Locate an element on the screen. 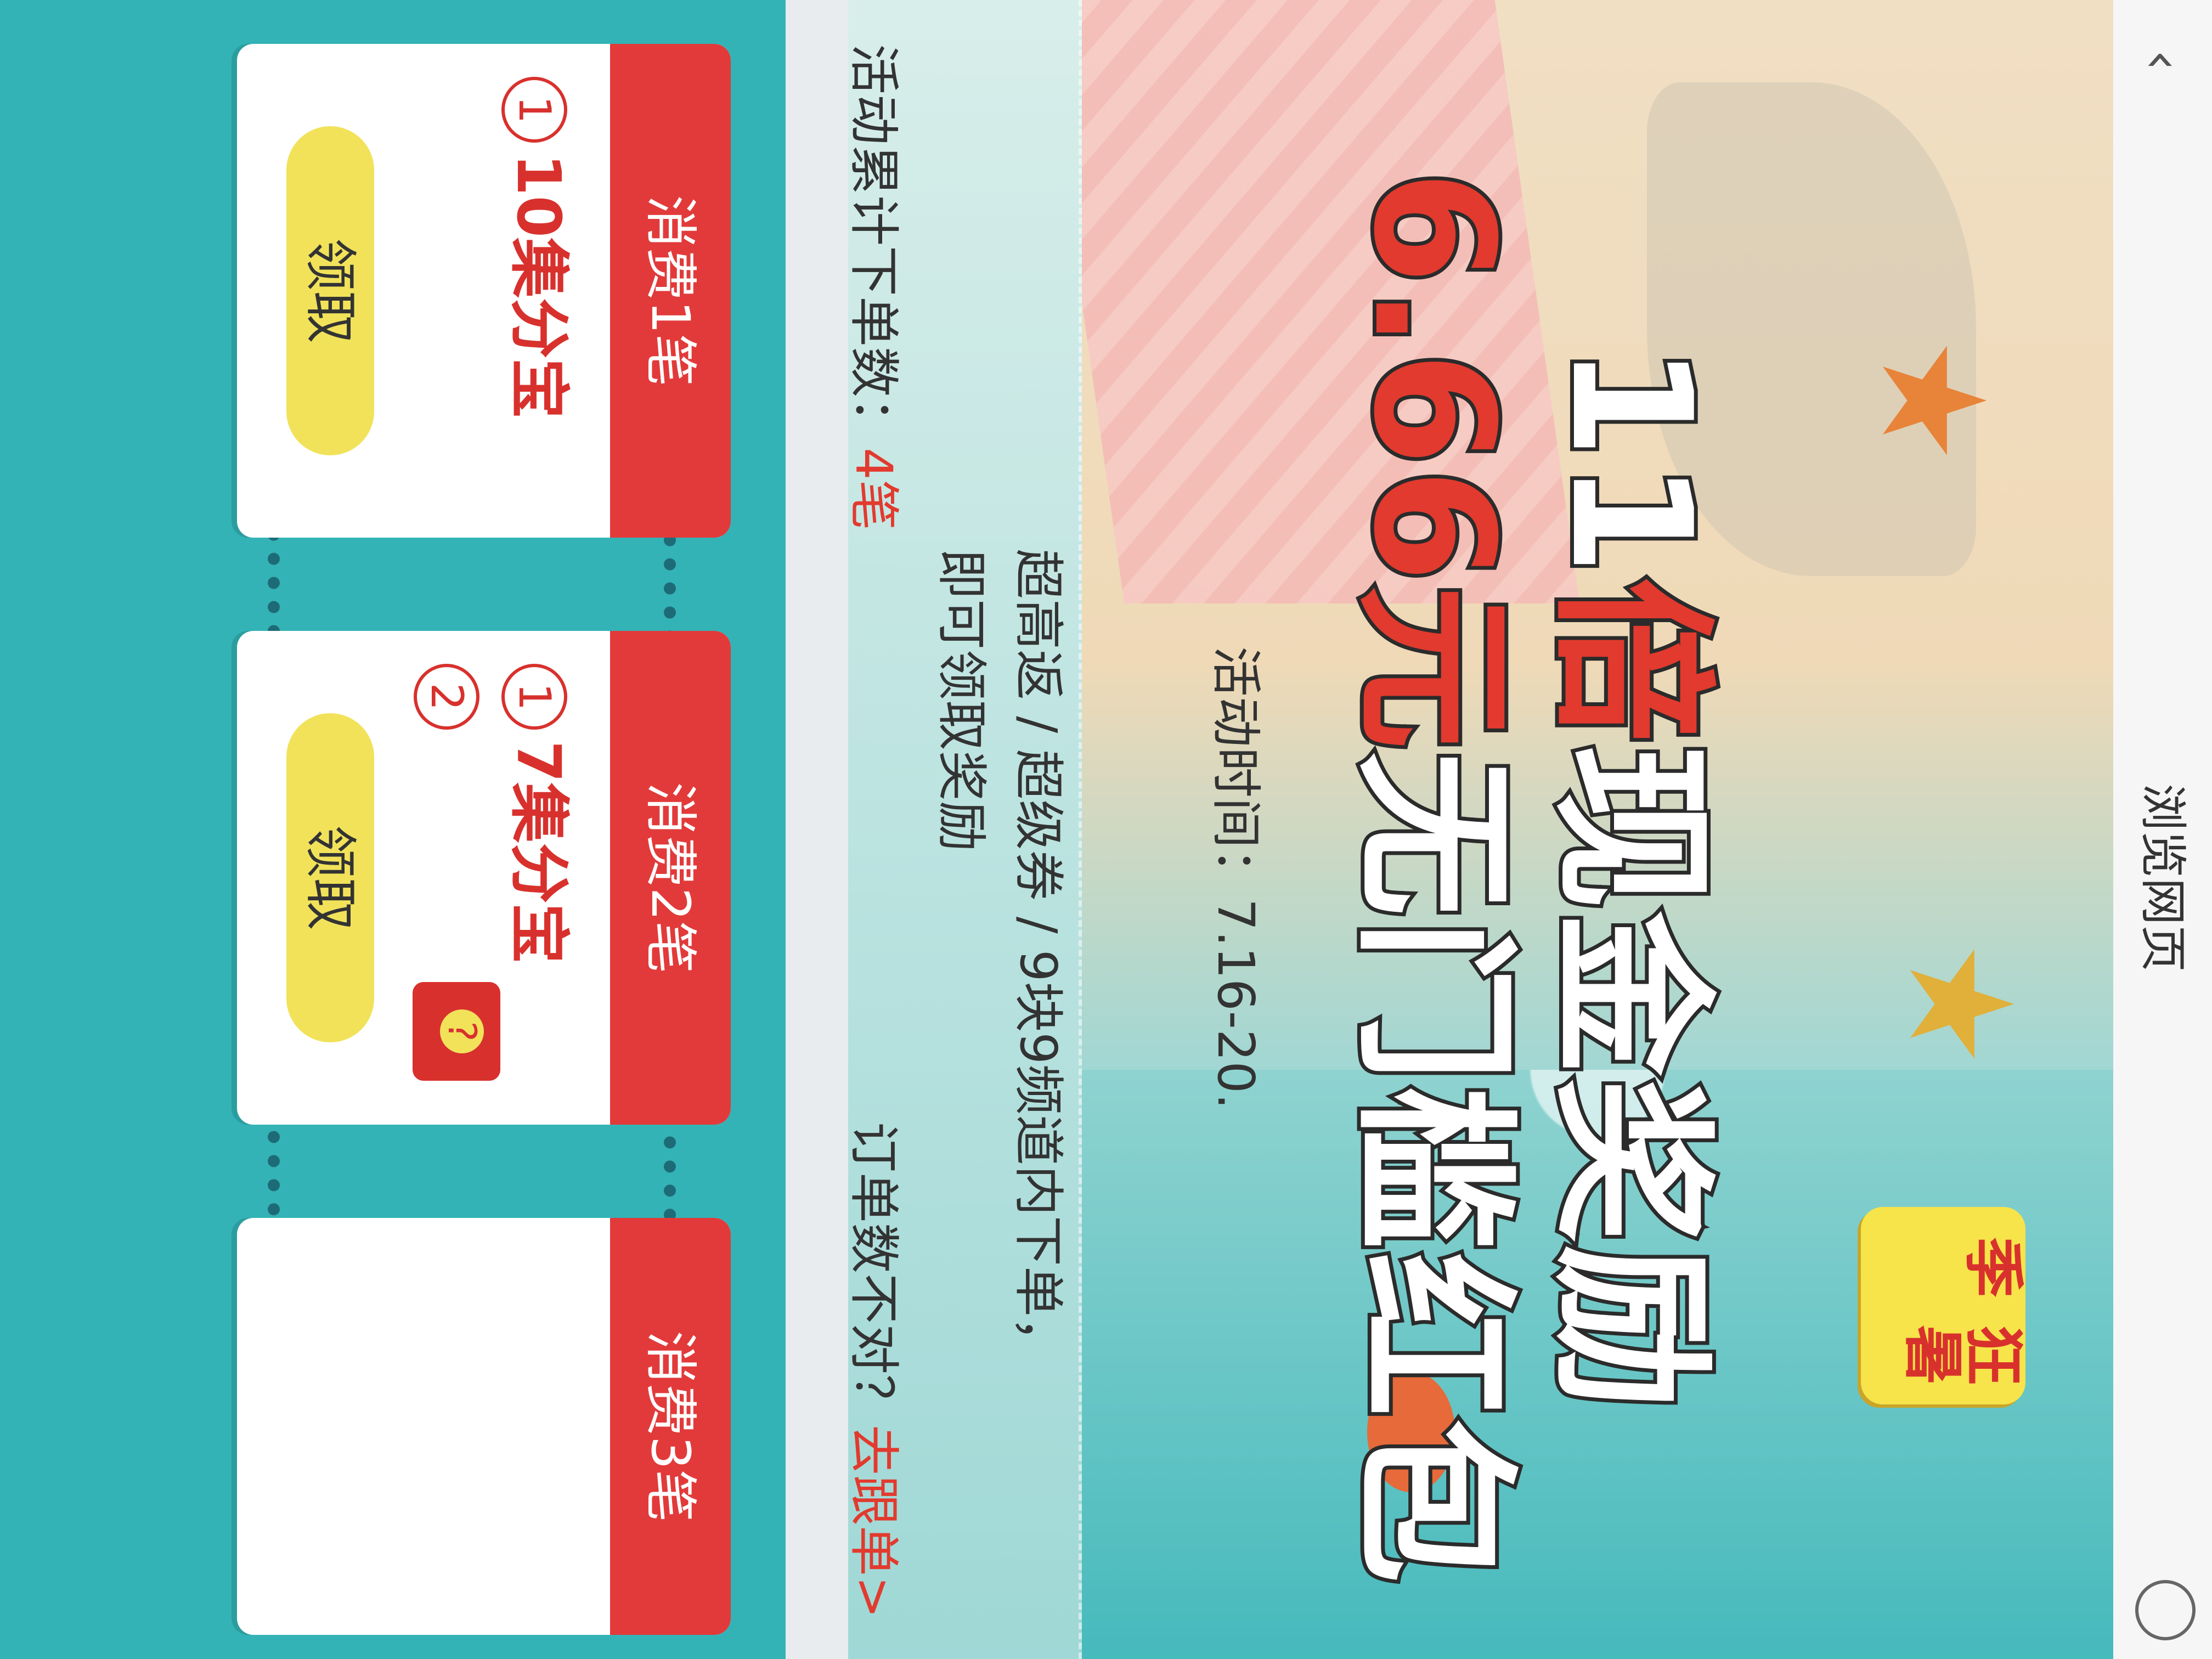  track-order-link: 去跟单> is located at coordinates (873, 1521).